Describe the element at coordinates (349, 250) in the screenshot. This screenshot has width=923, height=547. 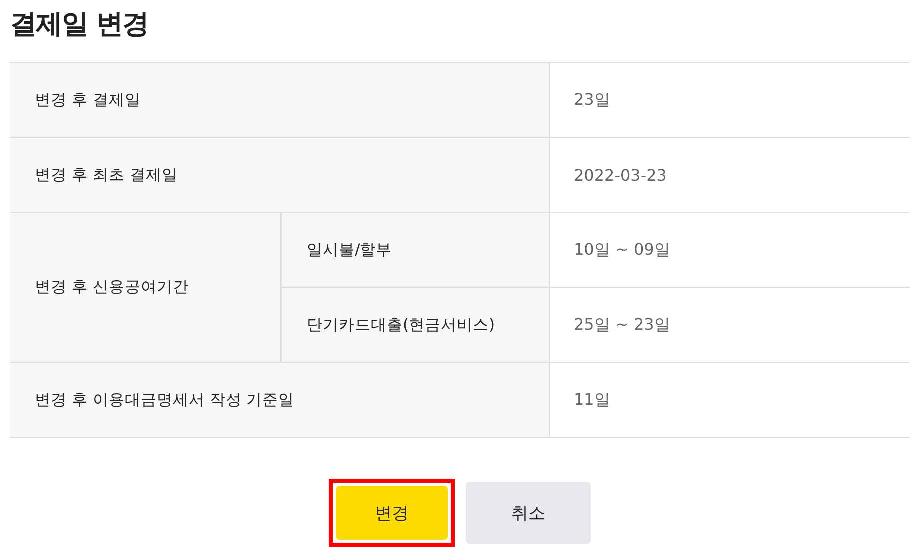
I see `sub-row-label: 일시불/할부` at that location.